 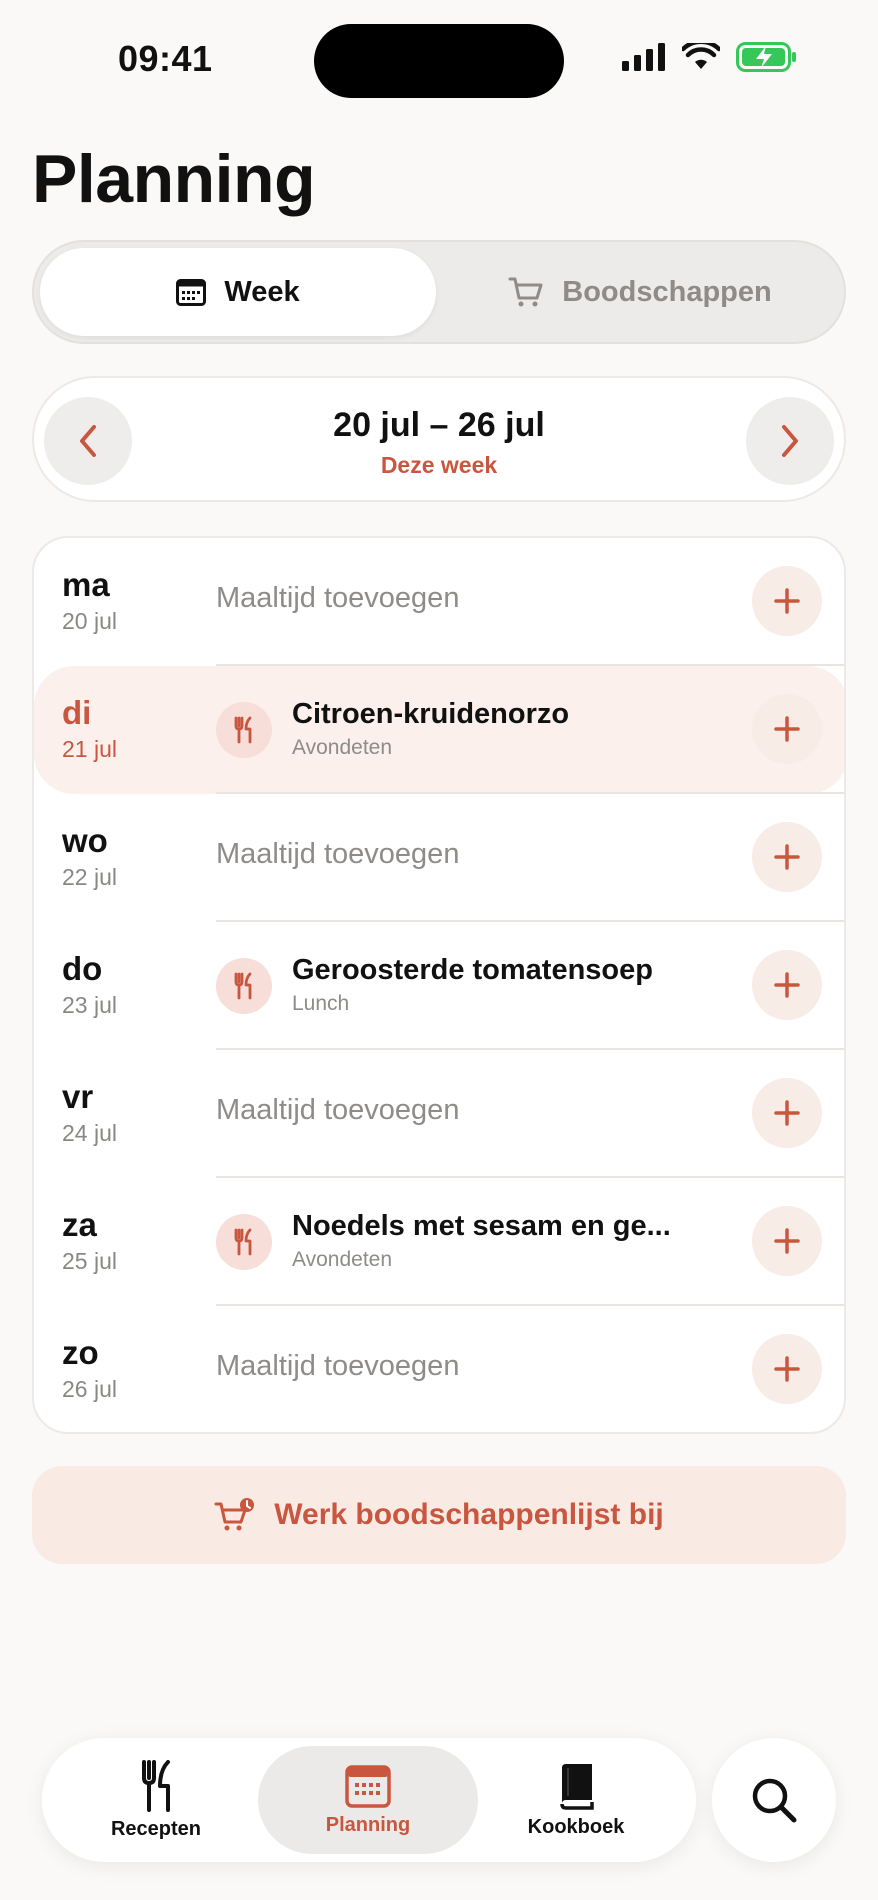 I want to click on tab-recipes-label: Recepten, so click(x=156, y=1828).